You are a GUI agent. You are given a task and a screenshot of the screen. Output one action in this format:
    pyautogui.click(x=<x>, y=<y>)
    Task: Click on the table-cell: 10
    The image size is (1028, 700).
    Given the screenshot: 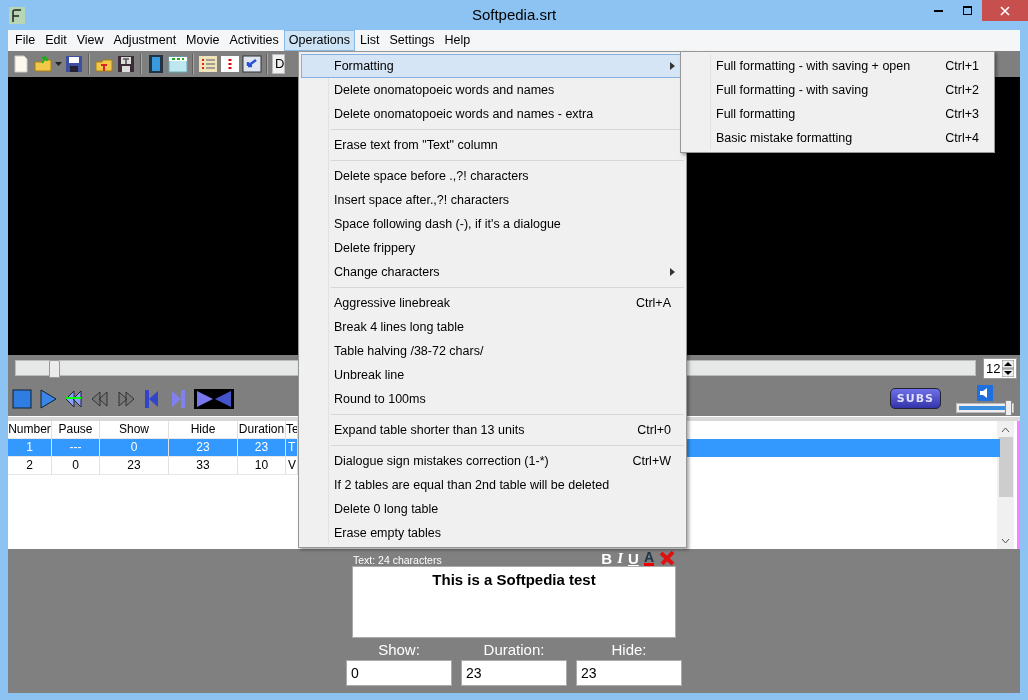 What is the action you would take?
    pyautogui.click(x=262, y=466)
    